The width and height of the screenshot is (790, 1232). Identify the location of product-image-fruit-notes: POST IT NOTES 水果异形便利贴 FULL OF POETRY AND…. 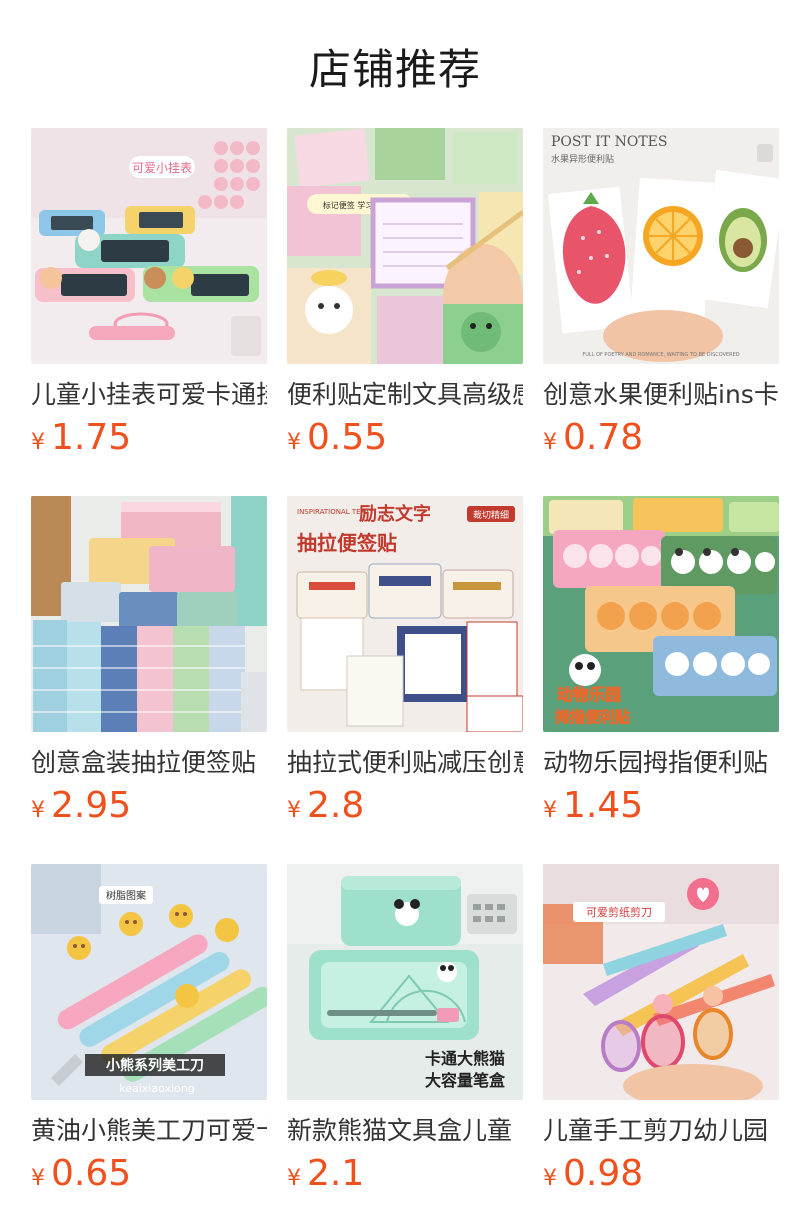
(661, 246).